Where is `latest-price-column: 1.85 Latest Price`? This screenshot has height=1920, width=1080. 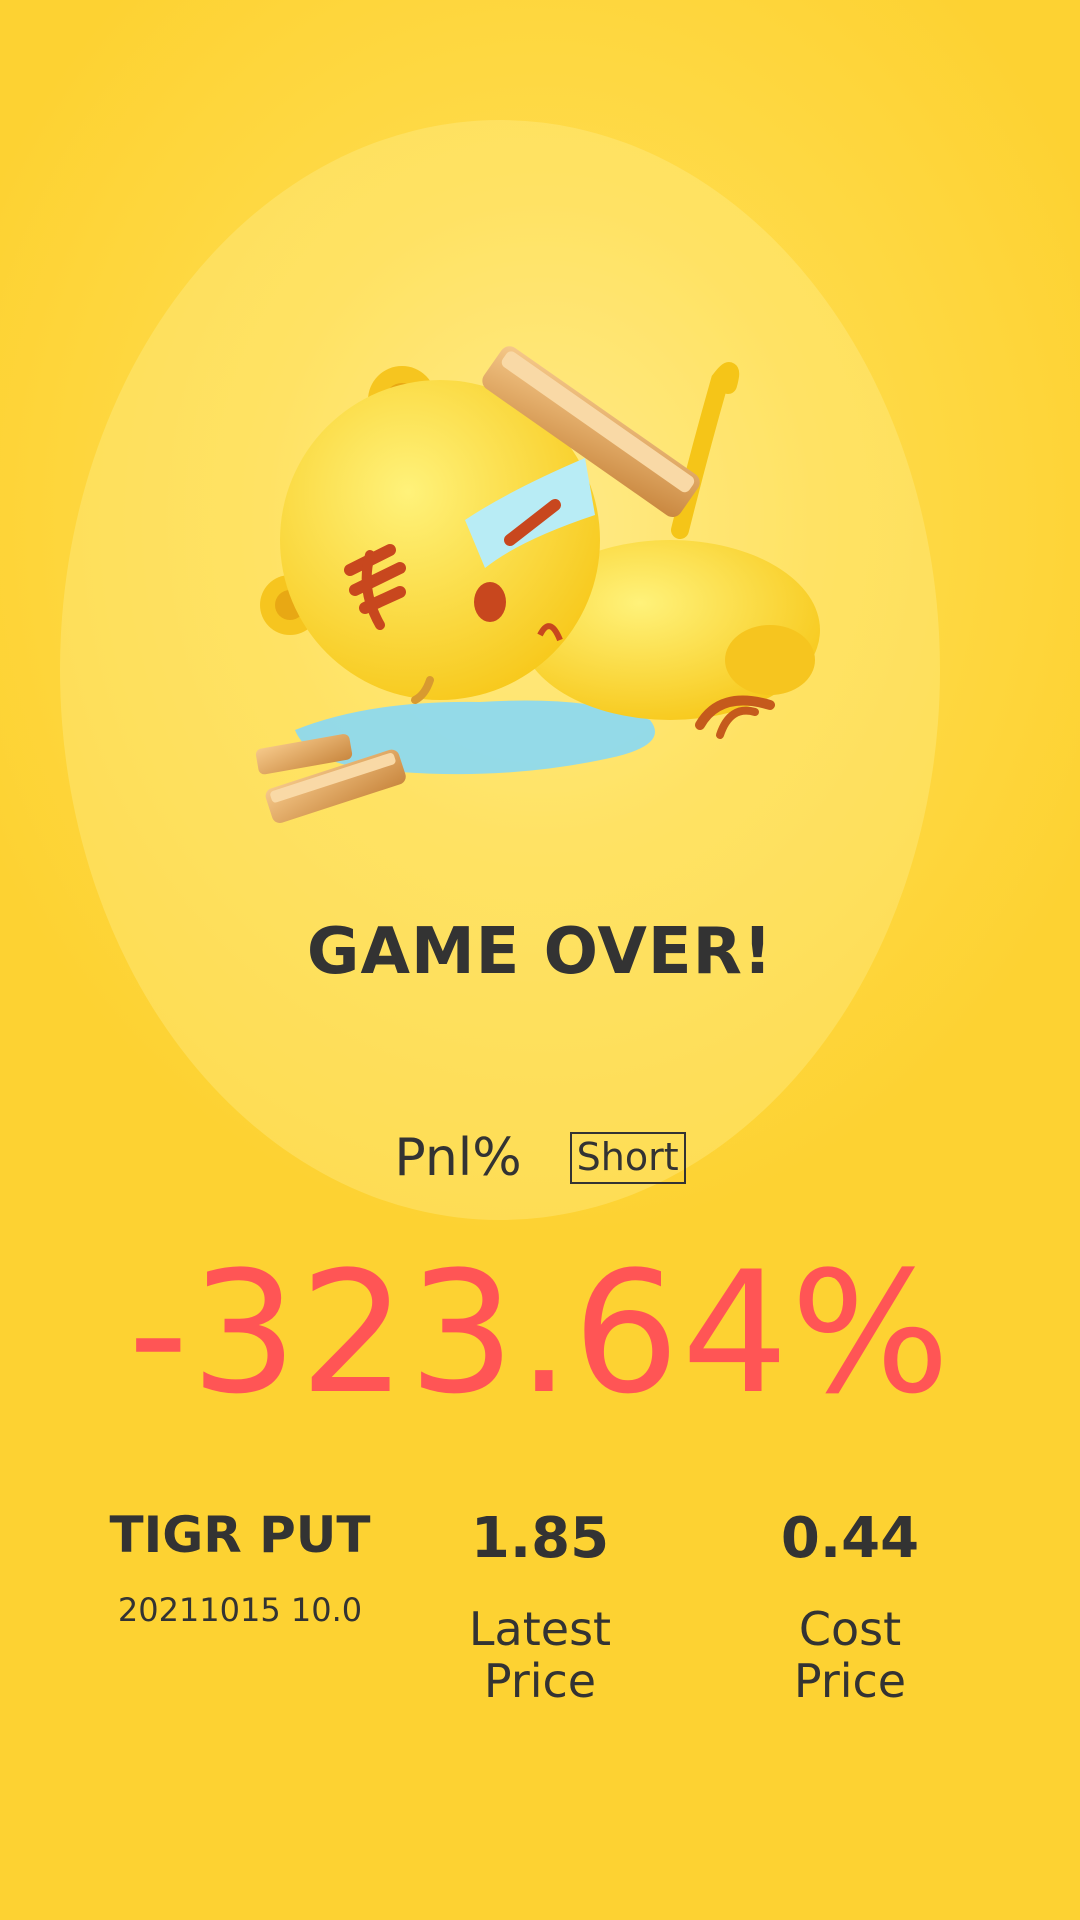
latest-price-column: 1.85 Latest Price is located at coordinates (540, 1606).